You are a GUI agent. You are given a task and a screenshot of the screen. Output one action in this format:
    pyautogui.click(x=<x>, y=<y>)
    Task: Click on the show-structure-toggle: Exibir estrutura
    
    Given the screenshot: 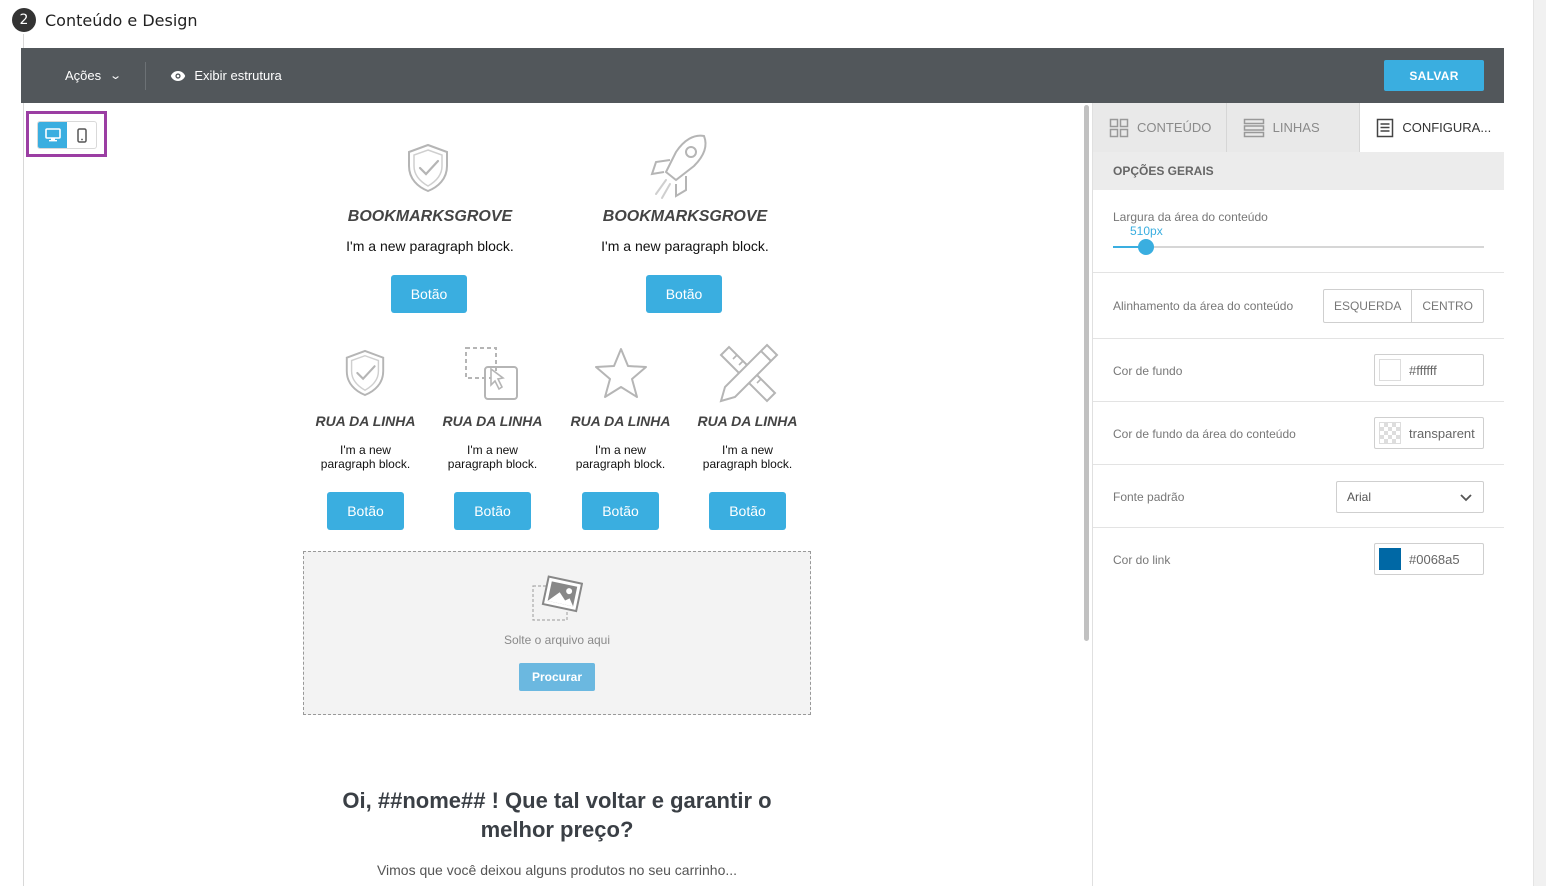 What is the action you would take?
    pyautogui.click(x=226, y=75)
    